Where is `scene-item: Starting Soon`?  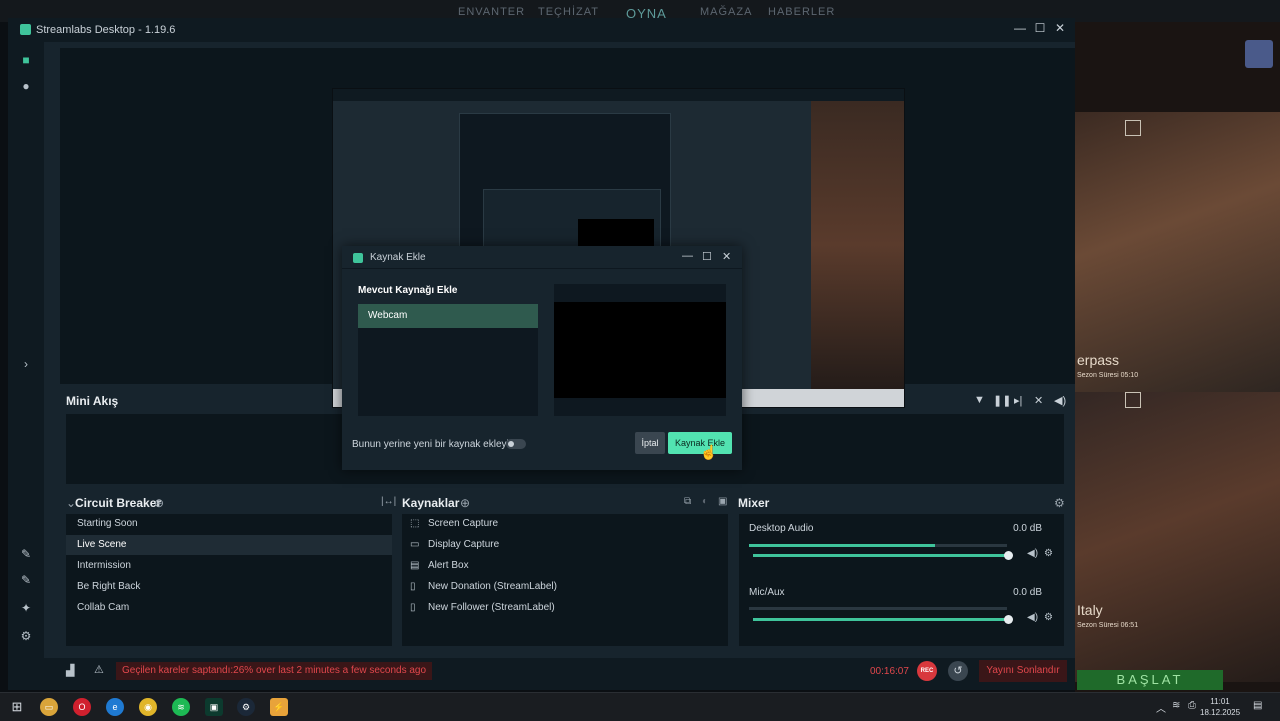 scene-item: Starting Soon is located at coordinates (229, 524).